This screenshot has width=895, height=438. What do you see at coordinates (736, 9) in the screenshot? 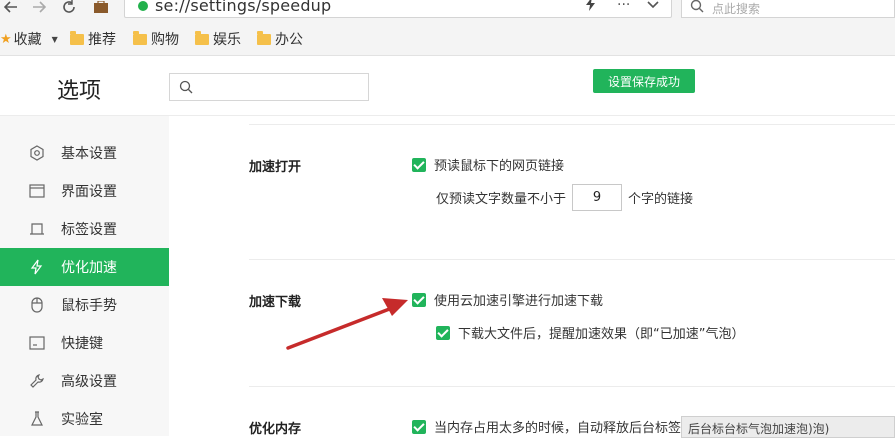
I see `browser-search-placeholder: 点此搜索` at bounding box center [736, 9].